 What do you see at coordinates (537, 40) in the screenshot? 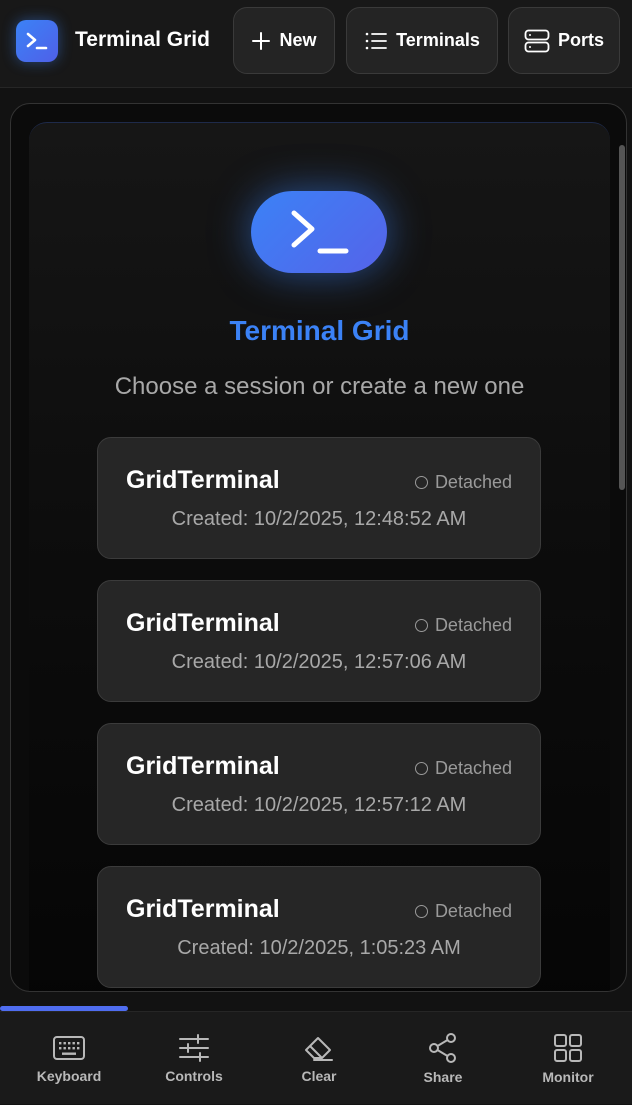
I see `server-icon` at bounding box center [537, 40].